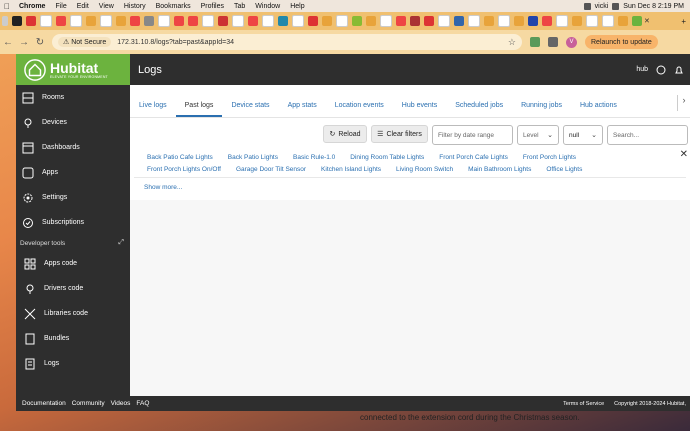 This screenshot has height=431, width=690. Describe the element at coordinates (8, 42) in the screenshot. I see `back-icon: ←` at that location.